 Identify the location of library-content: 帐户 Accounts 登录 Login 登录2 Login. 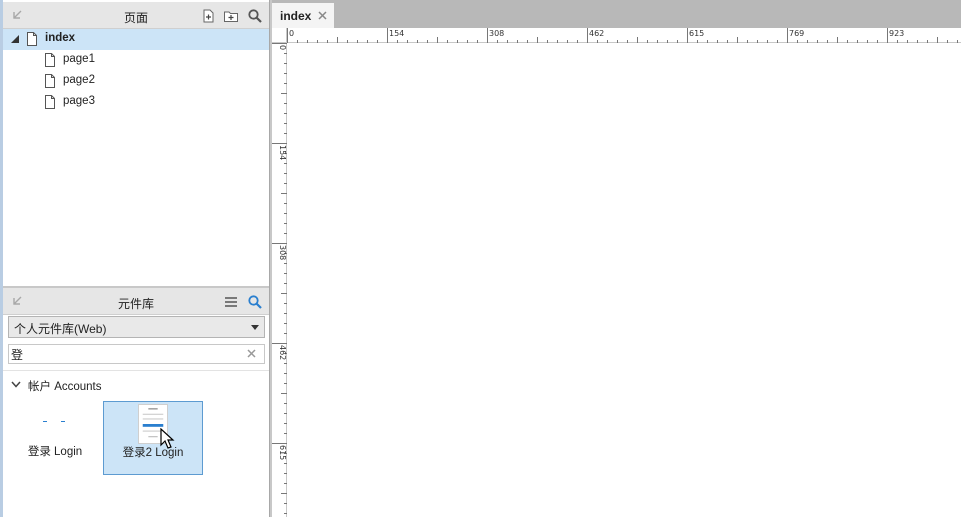
(136, 443).